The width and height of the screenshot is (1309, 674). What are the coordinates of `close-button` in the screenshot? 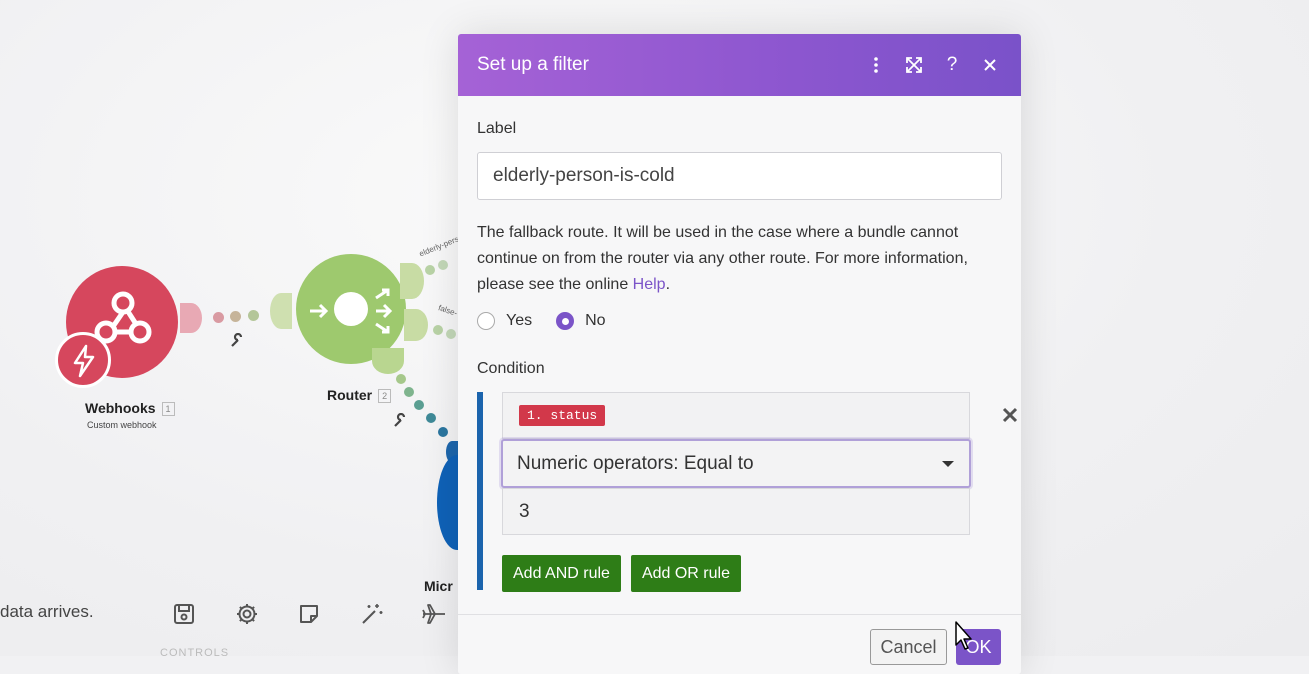 It's located at (990, 65).